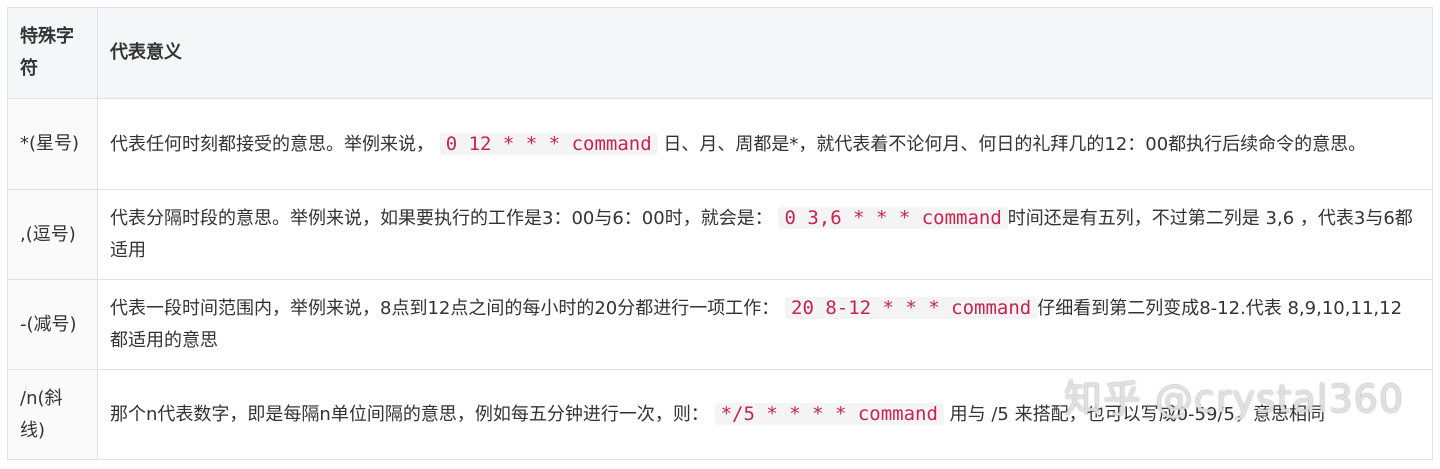  I want to click on meaning-text: 代表分隔时段的意思。举例来说，如果要执行的工作是3：00与6：00时，就会是：, so click(441, 218).